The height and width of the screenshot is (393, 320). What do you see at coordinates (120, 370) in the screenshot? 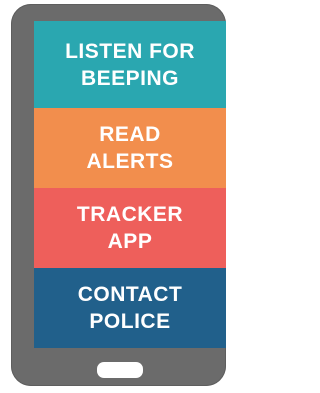
I see `home-button` at bounding box center [120, 370].